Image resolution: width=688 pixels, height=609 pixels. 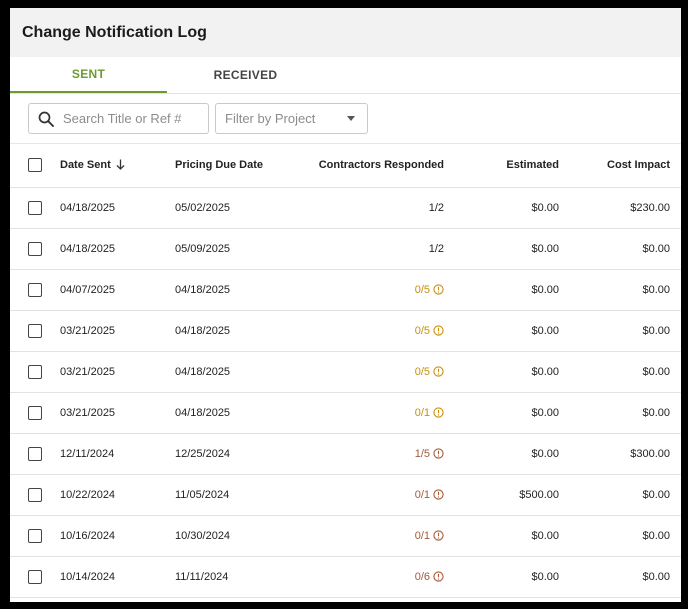 I want to click on column-header-pricing-due: Pricing Due Date, so click(x=230, y=166).